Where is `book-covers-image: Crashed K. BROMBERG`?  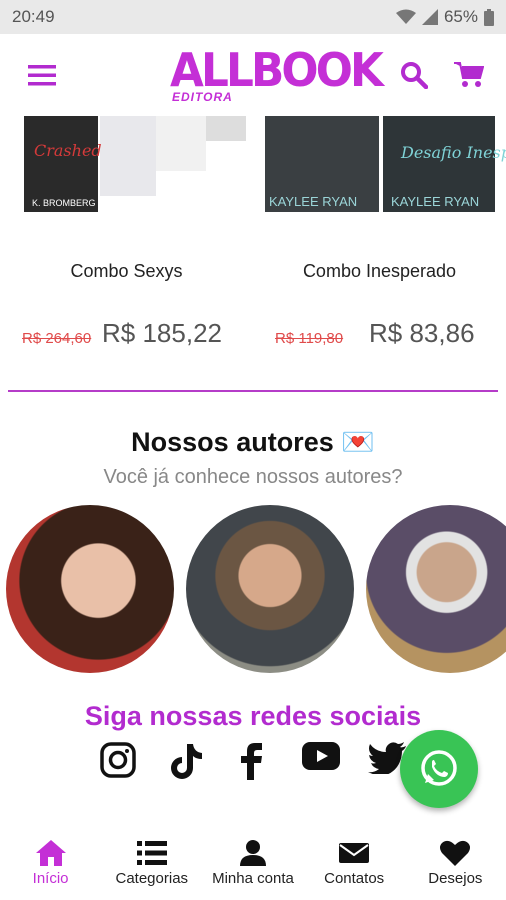 book-covers-image: Crashed K. BROMBERG is located at coordinates (135, 164).